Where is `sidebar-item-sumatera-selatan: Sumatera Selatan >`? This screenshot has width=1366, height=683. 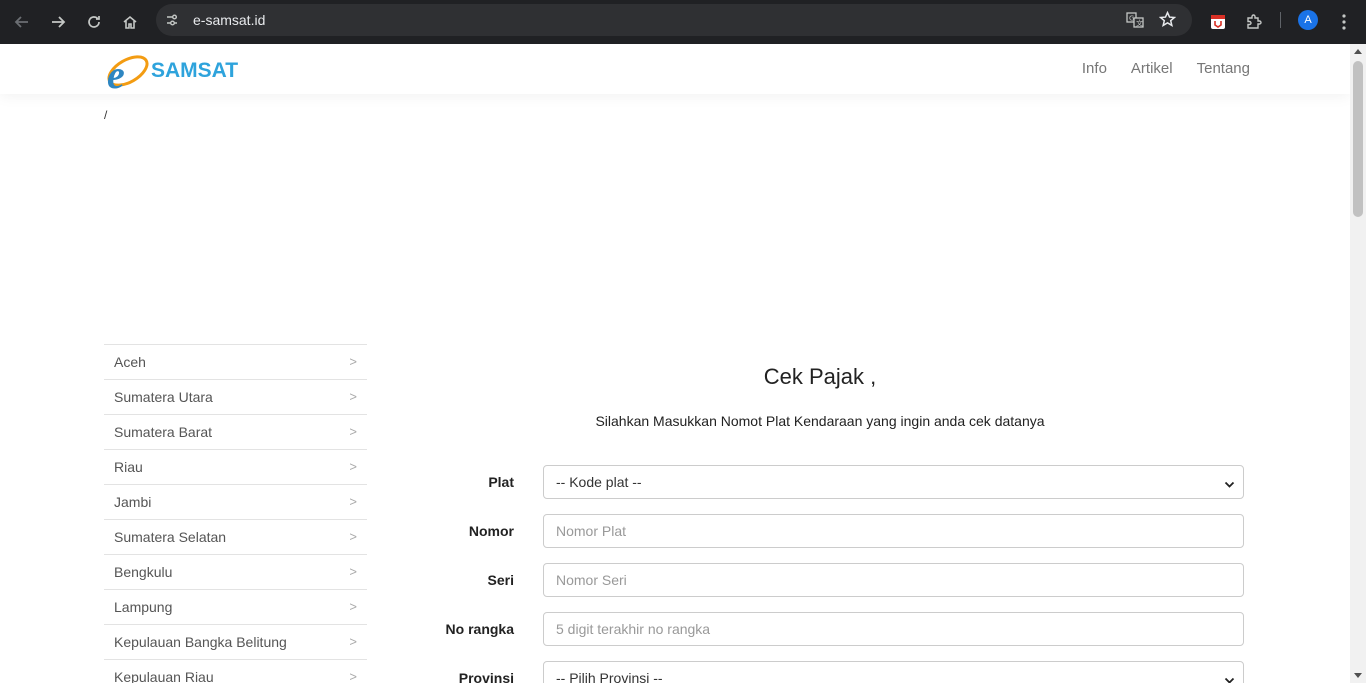
sidebar-item-sumatera-selatan: Sumatera Selatan > is located at coordinates (235, 536).